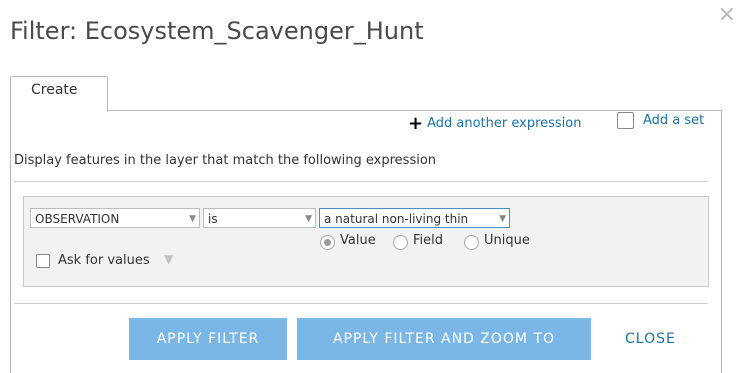 The width and height of the screenshot is (748, 373). Describe the element at coordinates (400, 242) in the screenshot. I see `radio-field` at that location.